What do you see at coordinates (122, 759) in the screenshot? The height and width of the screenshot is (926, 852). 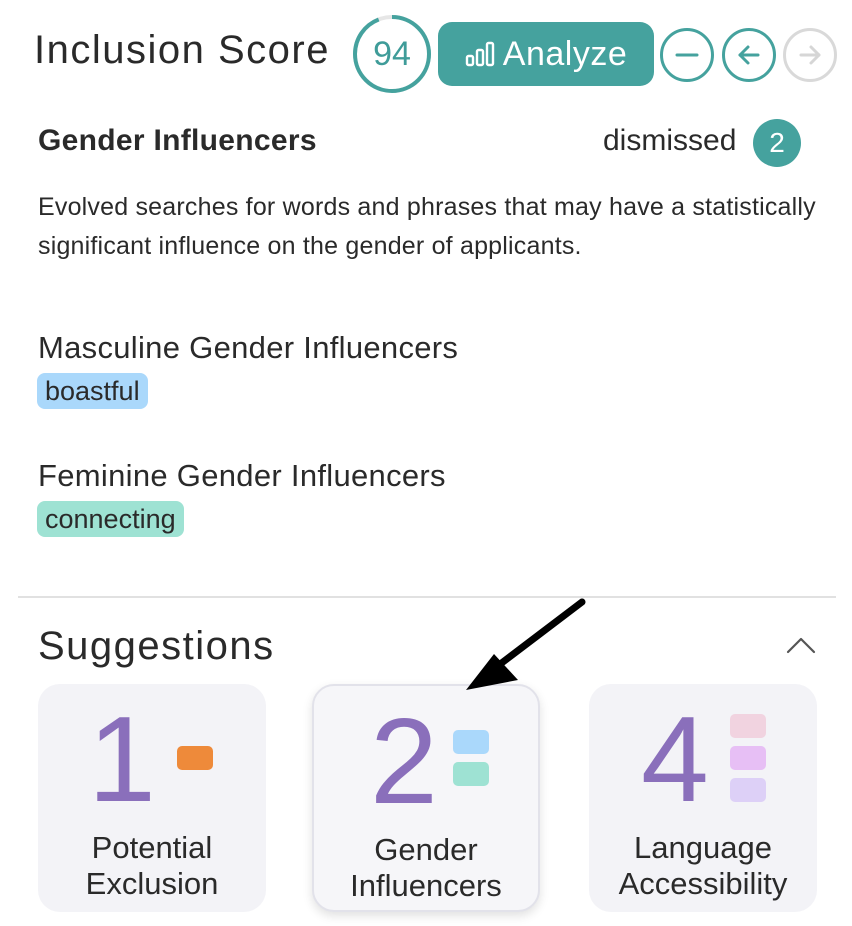 I see `suggestion-count: 1` at bounding box center [122, 759].